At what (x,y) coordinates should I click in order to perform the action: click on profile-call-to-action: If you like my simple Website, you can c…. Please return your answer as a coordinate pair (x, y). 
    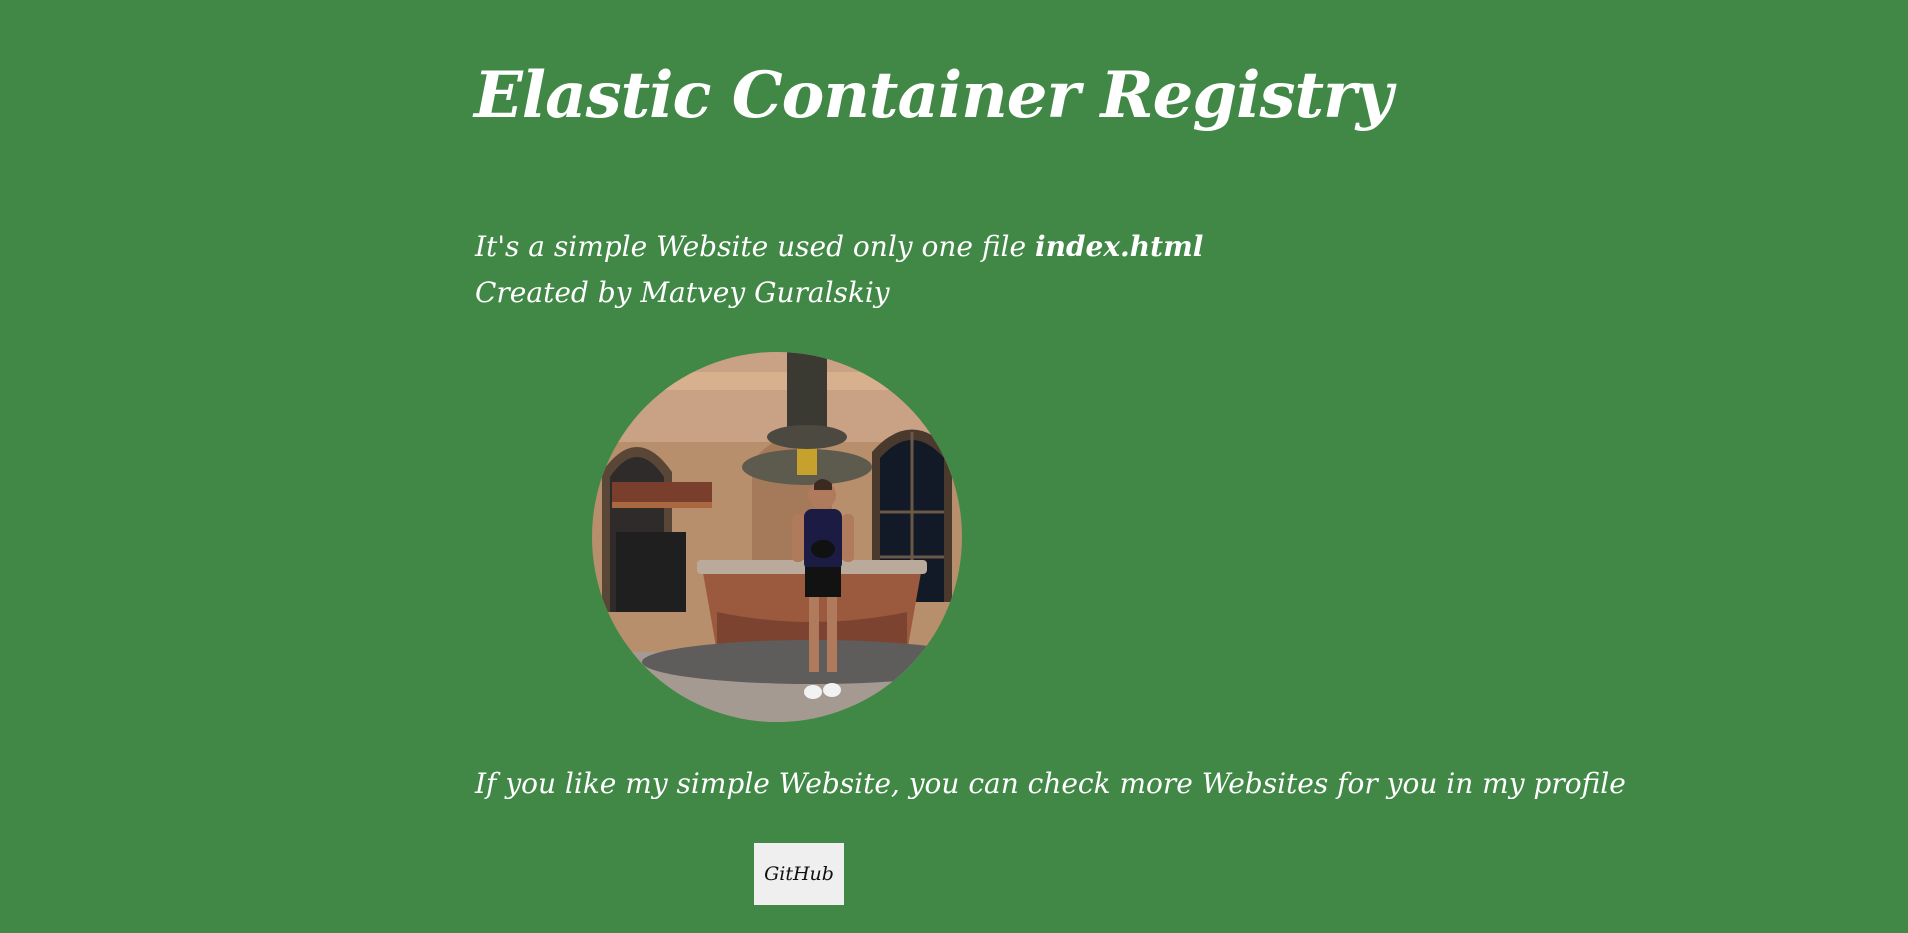
    Looking at the image, I should click on (1050, 783).